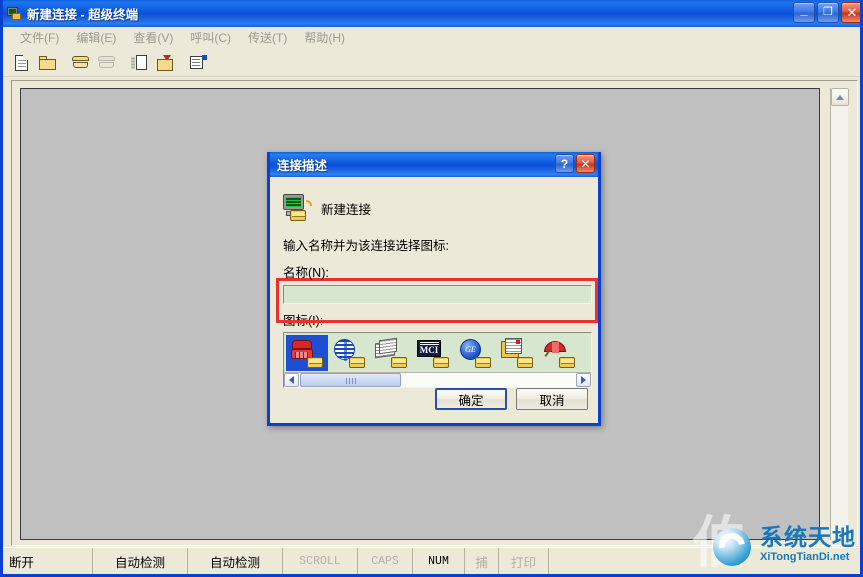 This screenshot has height=577, width=863. Describe the element at coordinates (431, 38) in the screenshot. I see `menubar: 文件(F) 编辑(E) 查看(V) 呼叫(C) 传送(T) 帮助(H)` at that location.